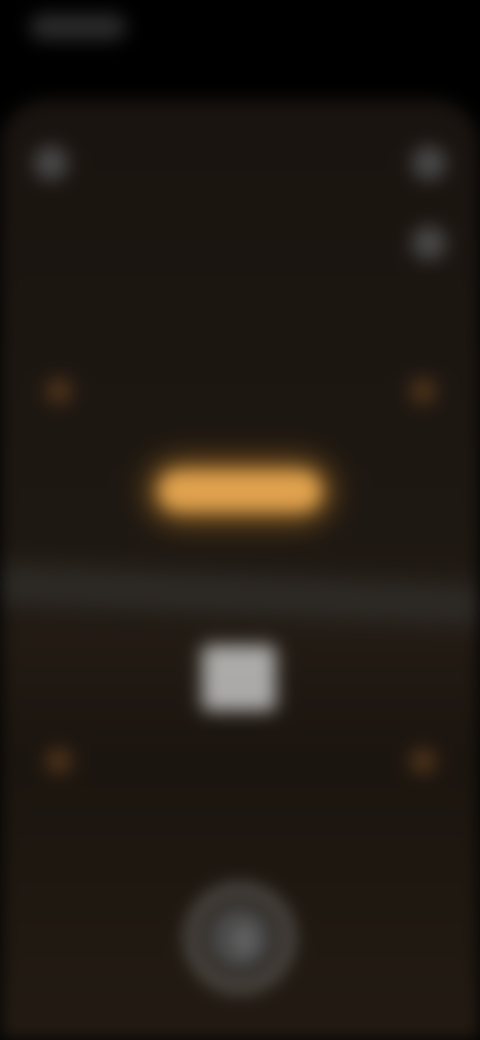 The height and width of the screenshot is (1040, 480). Describe the element at coordinates (78, 27) in the screenshot. I see `status-pill` at that location.